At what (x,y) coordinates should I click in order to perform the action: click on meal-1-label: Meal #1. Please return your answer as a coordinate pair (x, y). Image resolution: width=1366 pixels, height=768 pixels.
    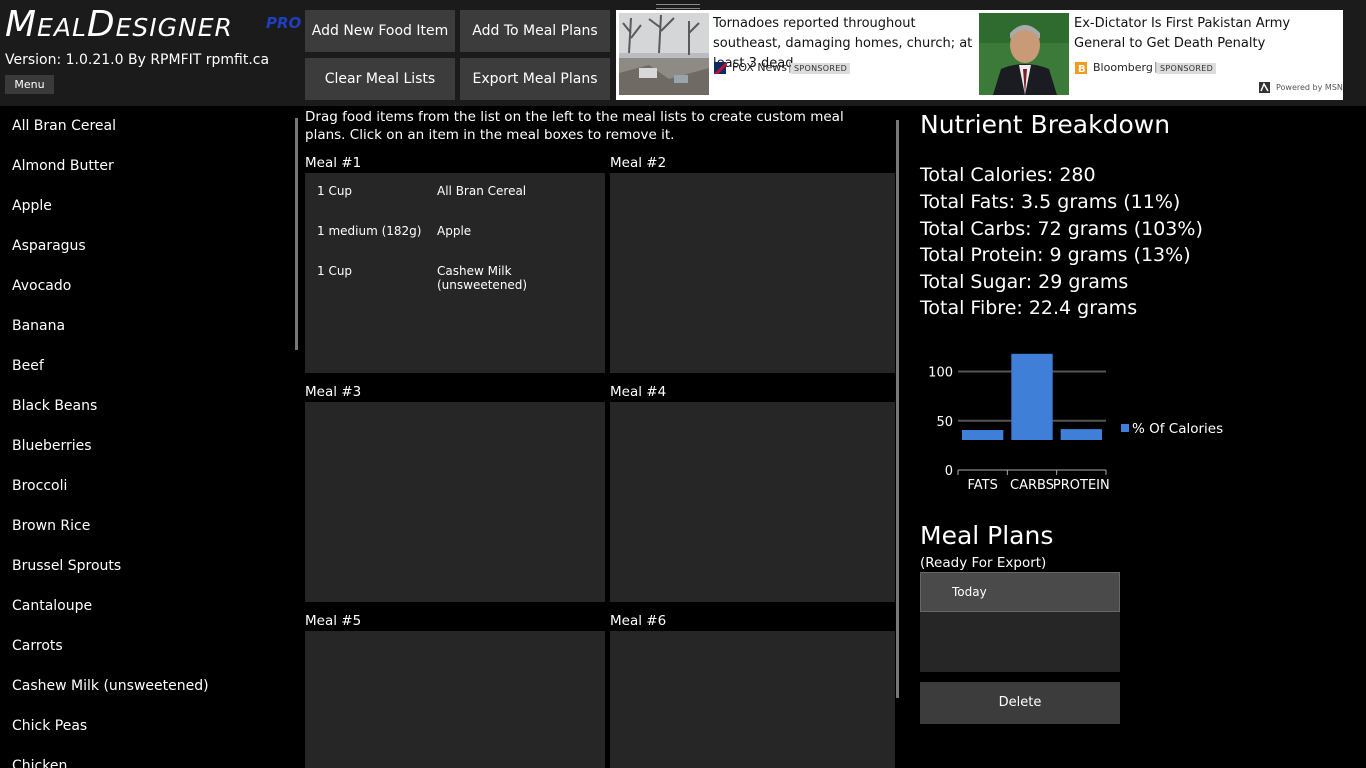
    Looking at the image, I should click on (333, 163).